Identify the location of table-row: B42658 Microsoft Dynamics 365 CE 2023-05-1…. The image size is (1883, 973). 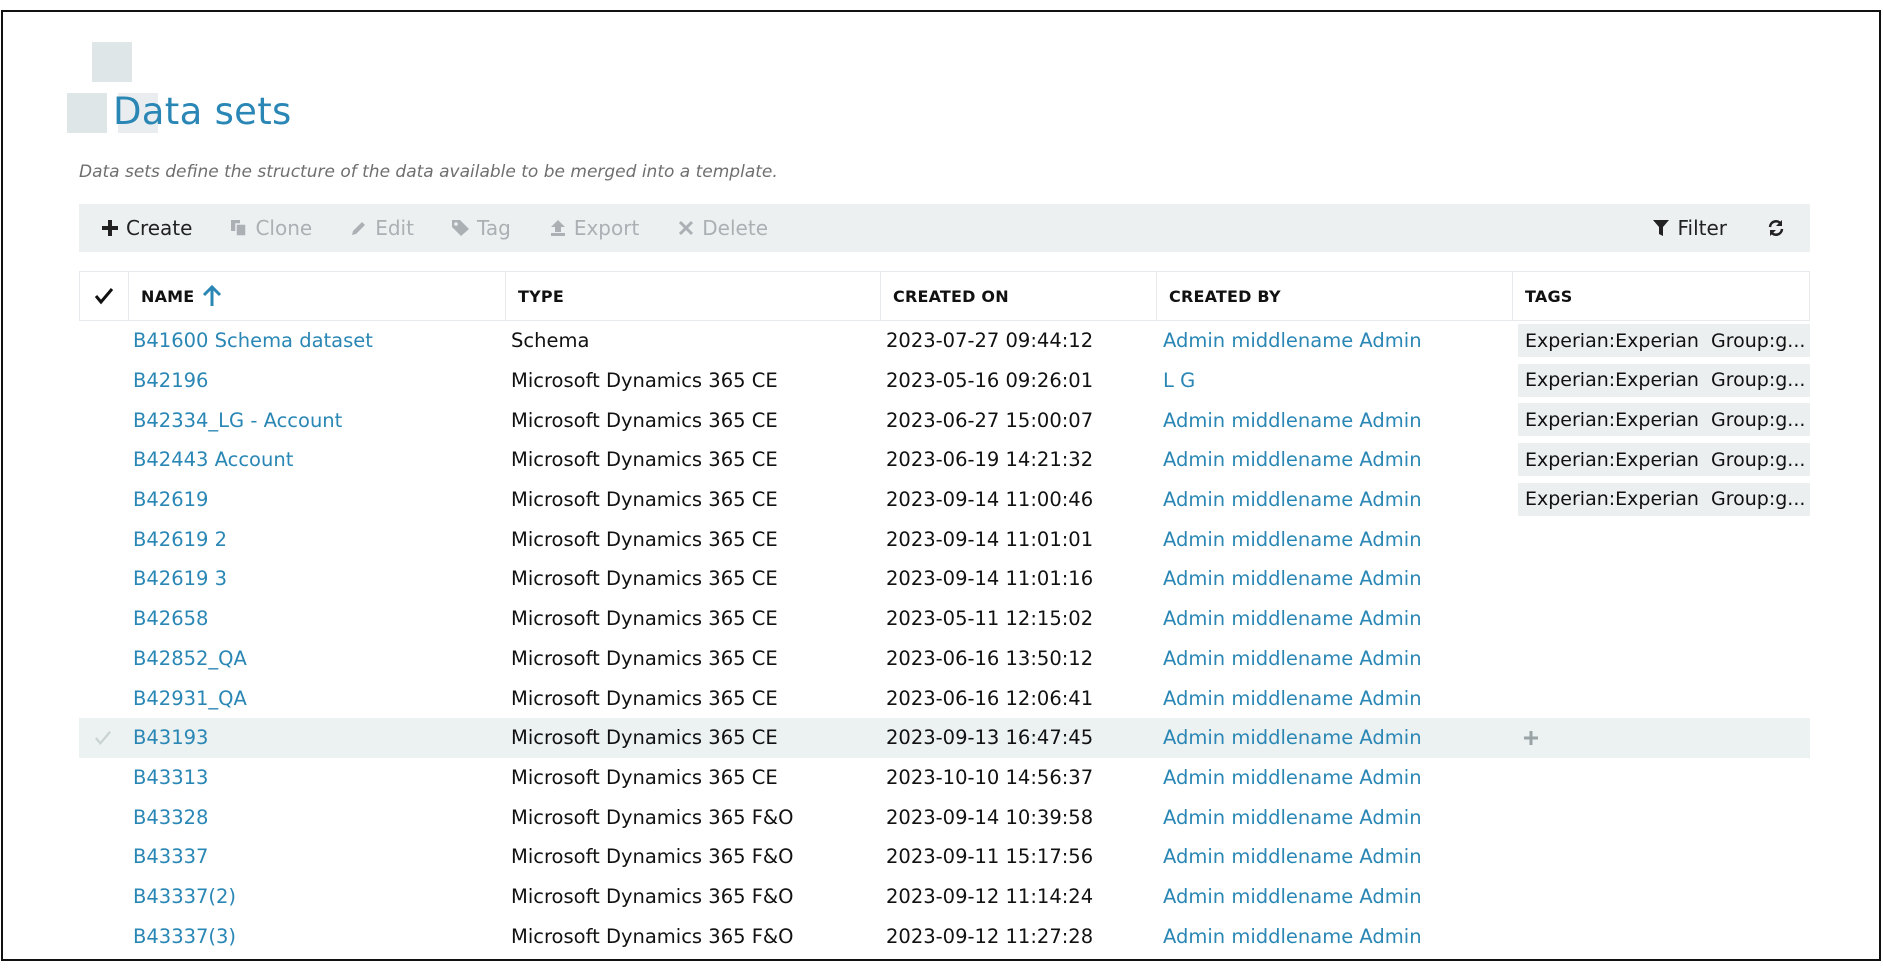
(944, 619).